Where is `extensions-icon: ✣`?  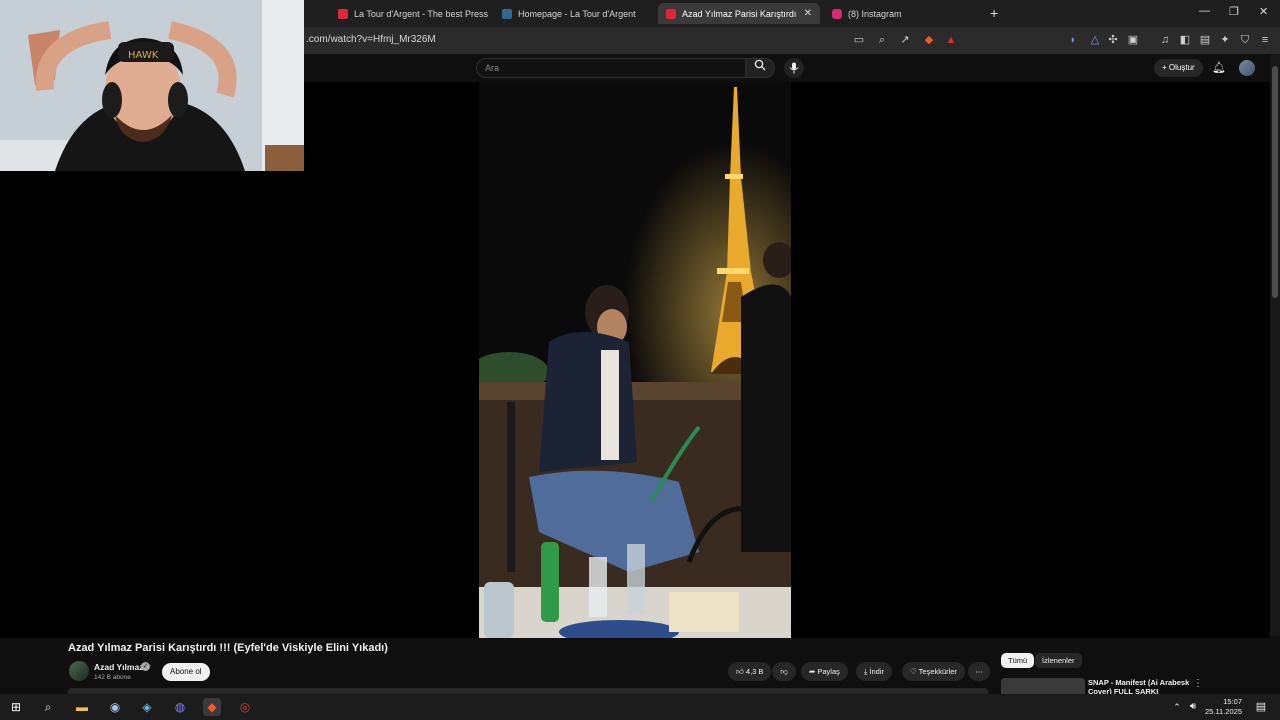
extensions-icon: ✣ is located at coordinates (1113, 40).